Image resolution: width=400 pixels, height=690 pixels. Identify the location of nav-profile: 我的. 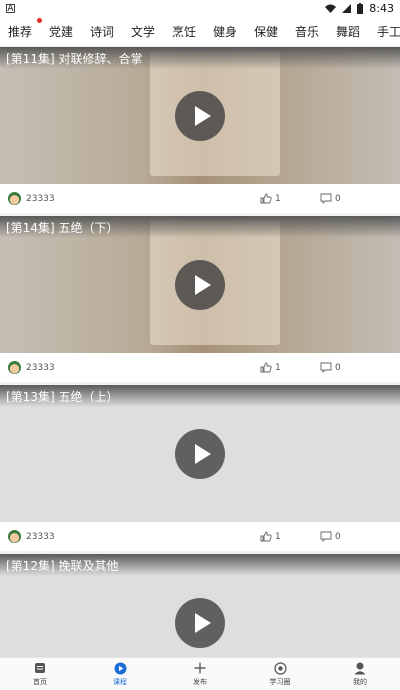
(360, 674).